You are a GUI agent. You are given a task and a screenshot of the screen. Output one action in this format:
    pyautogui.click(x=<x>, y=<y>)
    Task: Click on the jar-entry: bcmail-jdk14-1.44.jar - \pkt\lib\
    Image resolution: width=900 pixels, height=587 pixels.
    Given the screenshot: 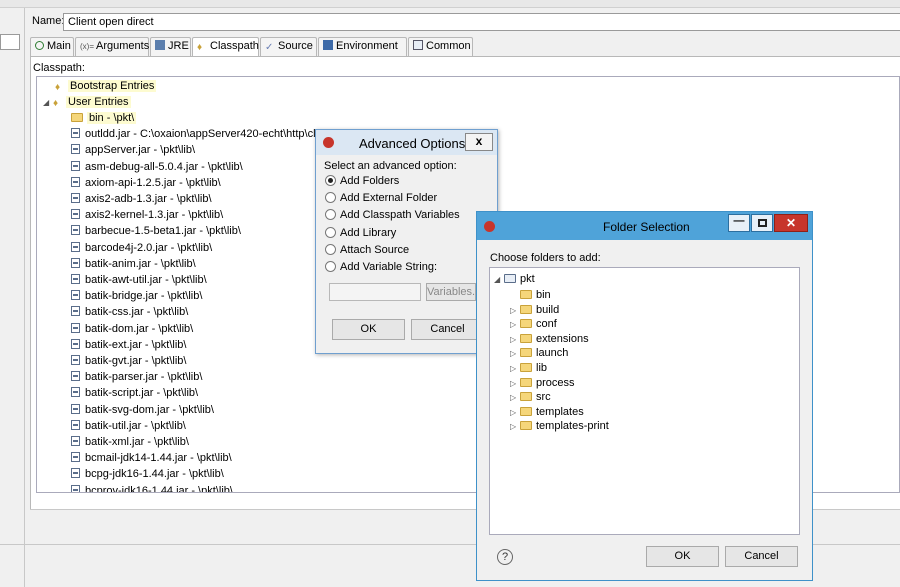 What is the action you would take?
    pyautogui.click(x=151, y=458)
    